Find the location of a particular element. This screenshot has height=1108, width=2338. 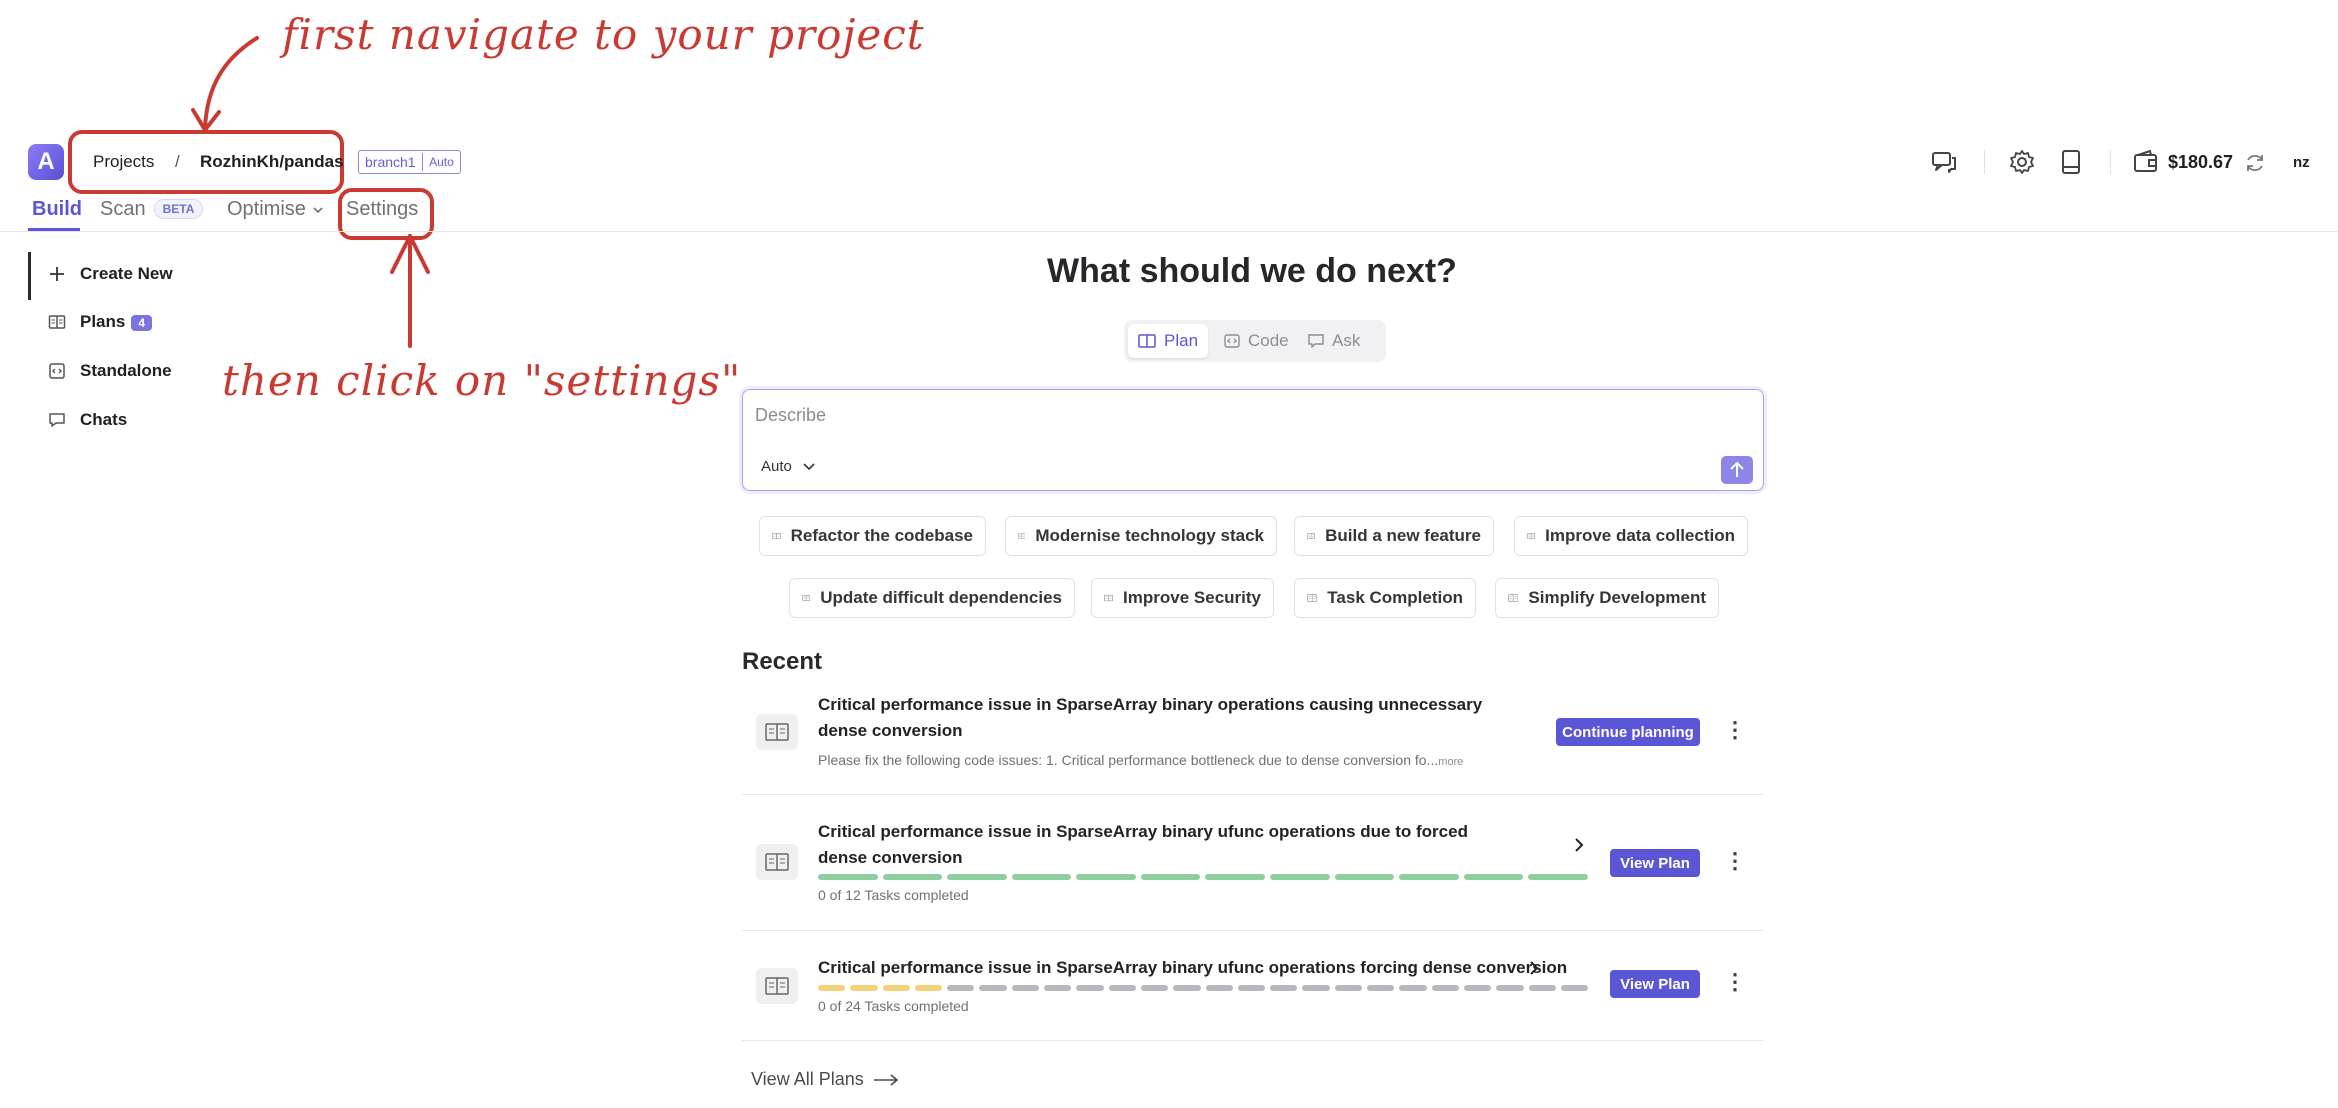

mode-code: Code is located at coordinates (1256, 341).